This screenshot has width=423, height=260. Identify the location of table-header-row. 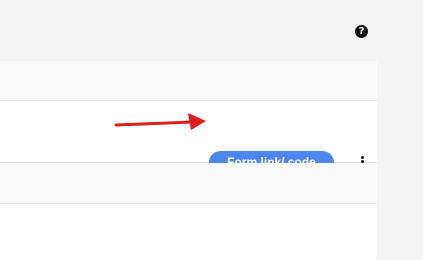
(188, 81).